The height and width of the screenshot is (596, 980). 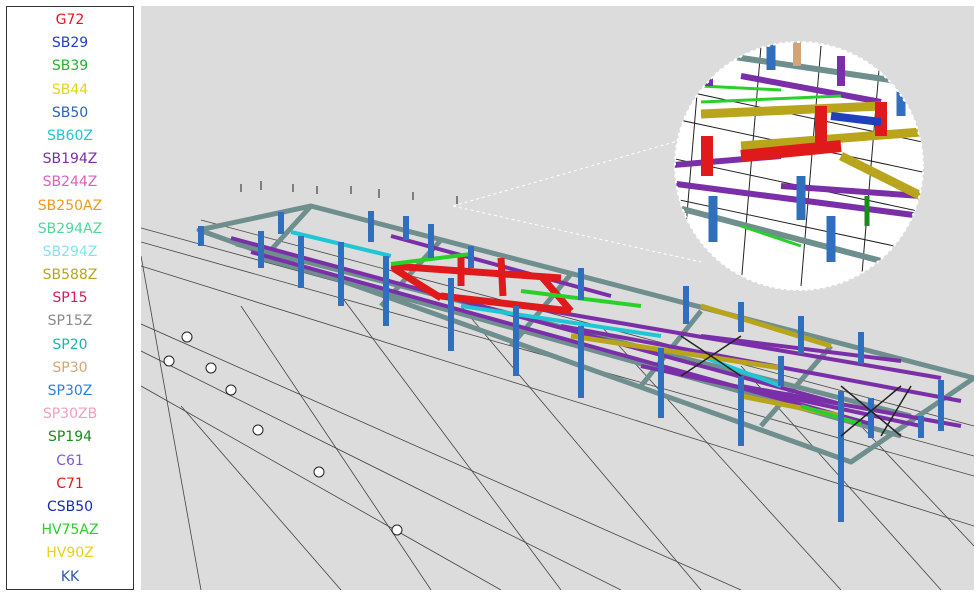 What do you see at coordinates (70, 576) in the screenshot?
I see `legend-item-kk: KK` at bounding box center [70, 576].